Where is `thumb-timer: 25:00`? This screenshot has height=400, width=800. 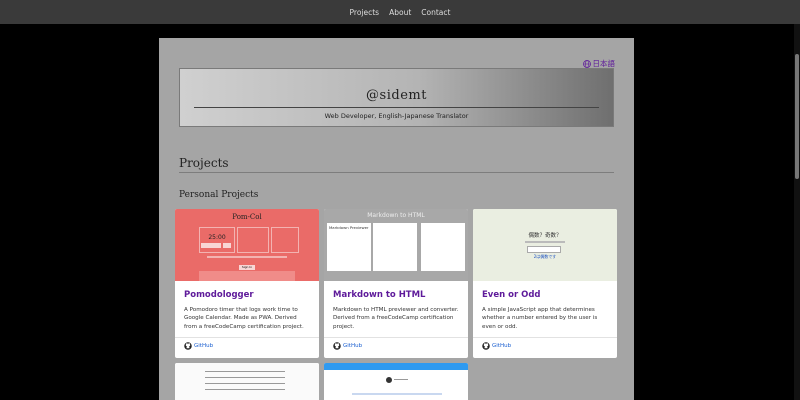 thumb-timer: 25:00 is located at coordinates (217, 237).